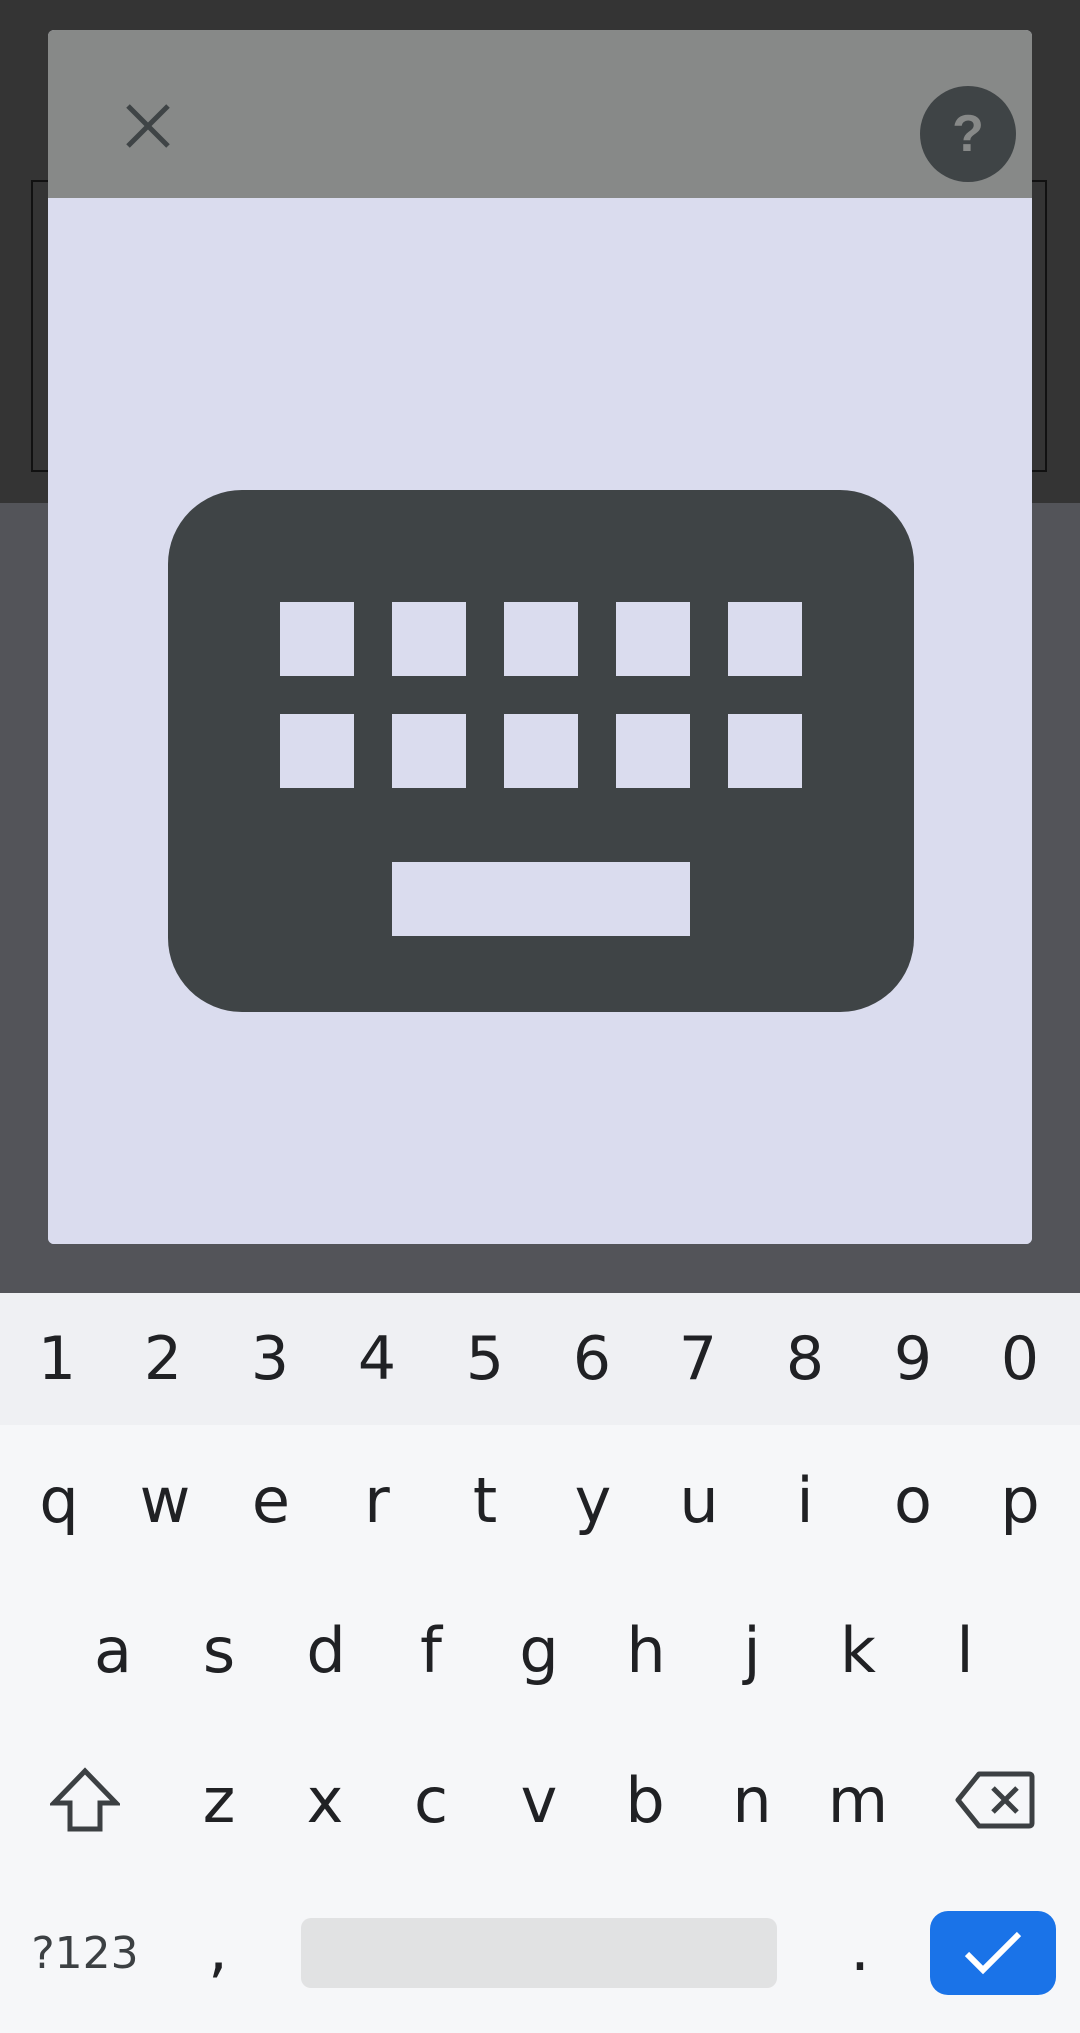 The height and width of the screenshot is (2033, 1080). Describe the element at coordinates (860, 1948) in the screenshot. I see `period-key: .` at that location.